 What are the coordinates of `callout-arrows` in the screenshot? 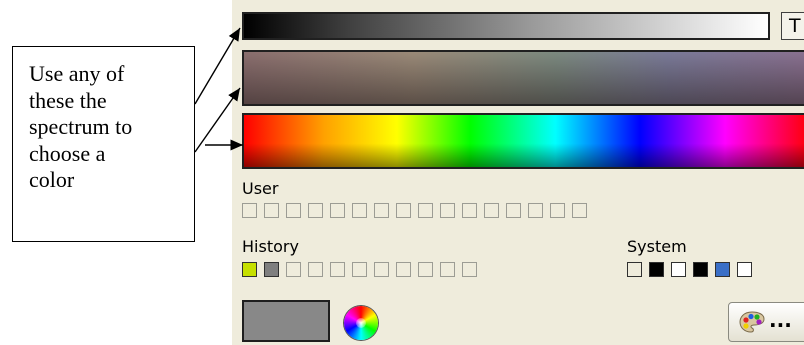 It's located at (218, 90).